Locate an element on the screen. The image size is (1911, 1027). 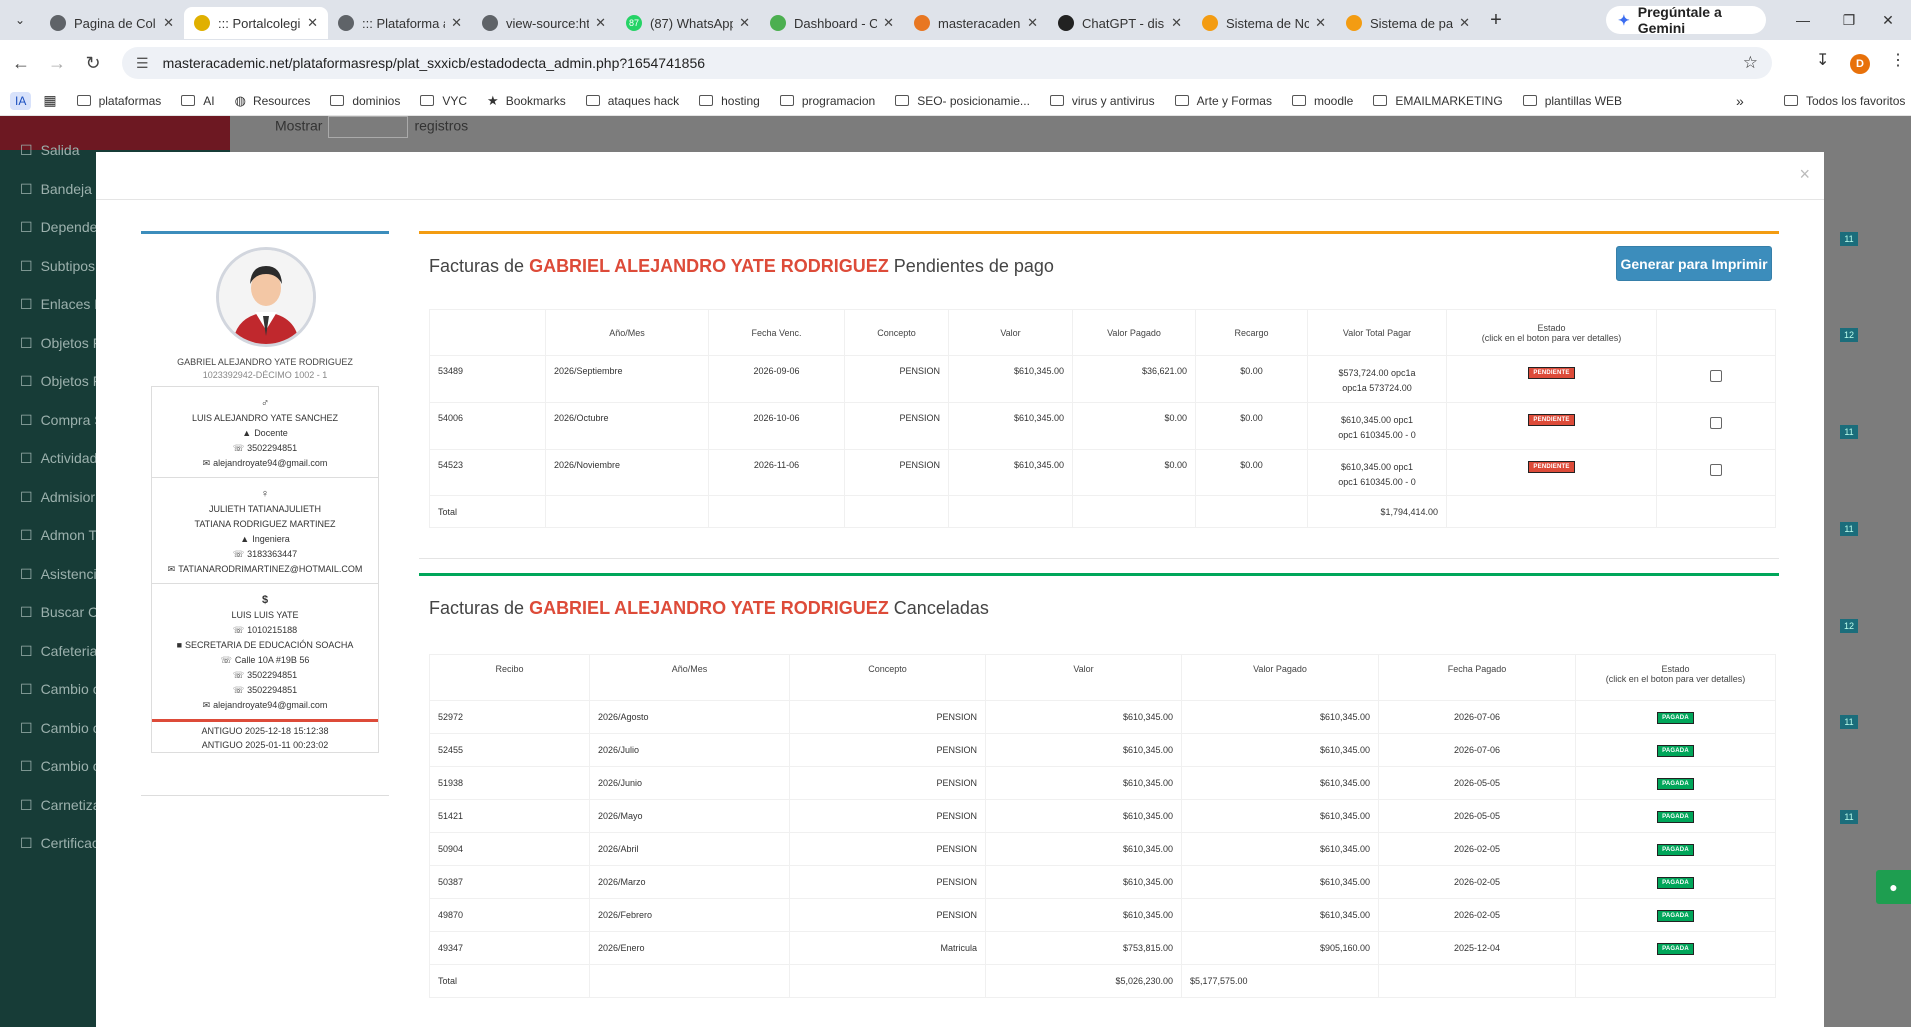
bookmark-ia: IA is located at coordinates (21, 100).